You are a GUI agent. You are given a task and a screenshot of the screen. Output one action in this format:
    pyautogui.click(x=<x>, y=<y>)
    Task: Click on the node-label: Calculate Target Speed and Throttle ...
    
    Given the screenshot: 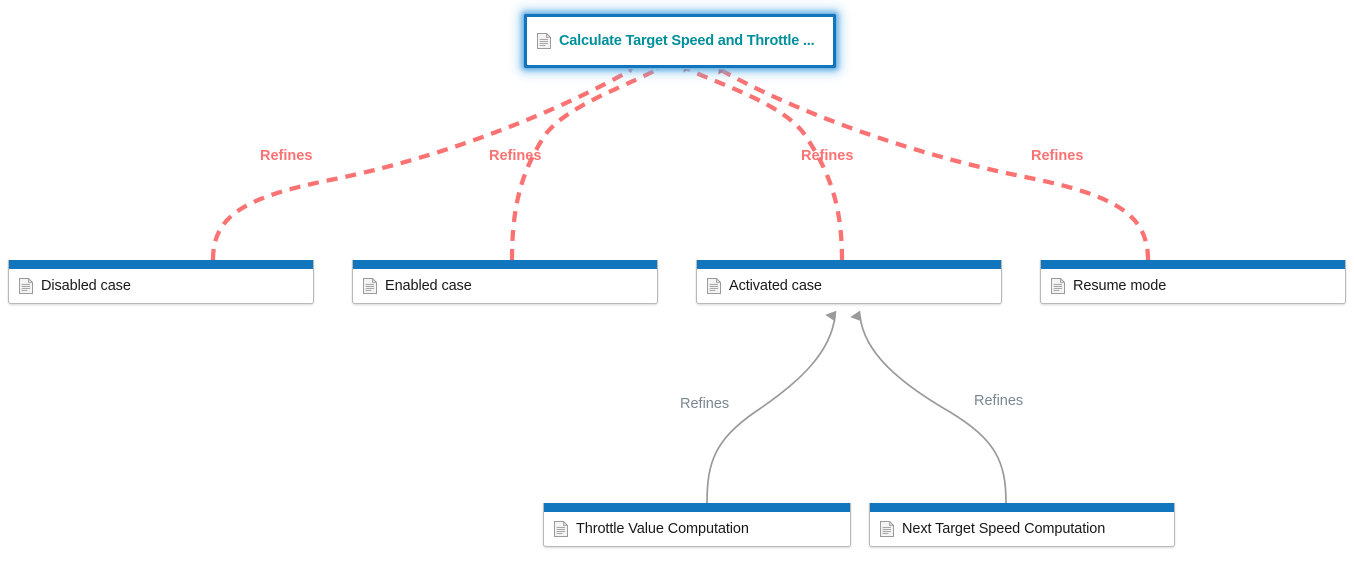 What is the action you would take?
    pyautogui.click(x=687, y=41)
    